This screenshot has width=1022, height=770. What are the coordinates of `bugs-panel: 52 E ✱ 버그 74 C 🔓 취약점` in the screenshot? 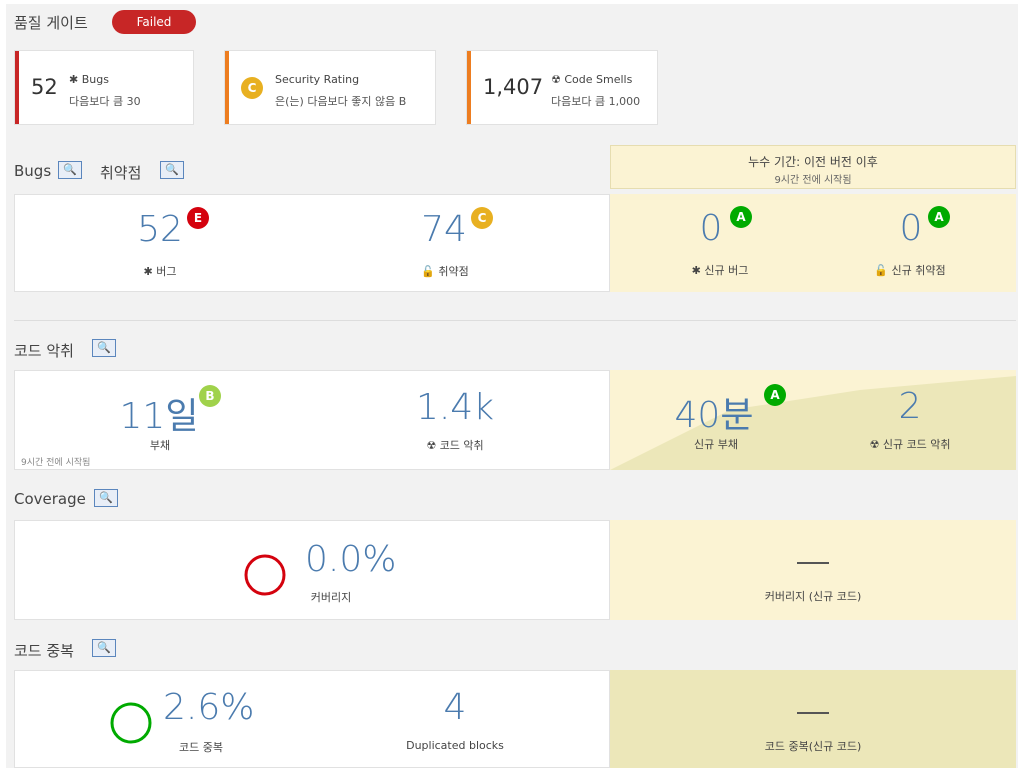 It's located at (312, 243).